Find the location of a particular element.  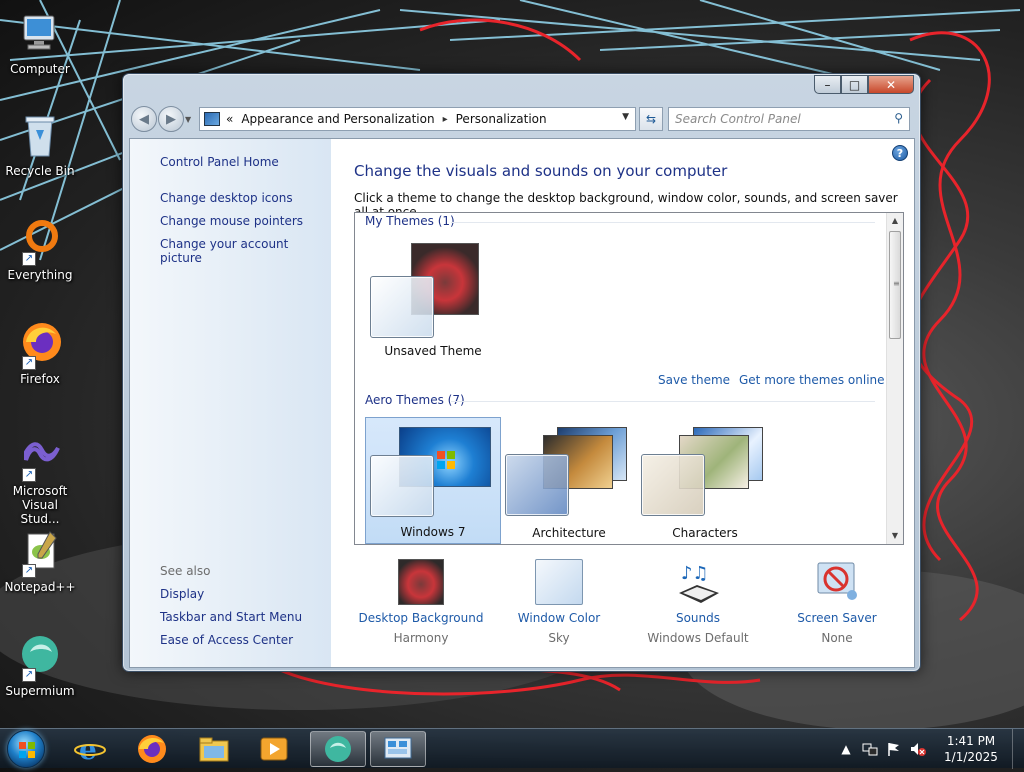

desktop-icon-label: Everything is located at coordinates (40, 275).